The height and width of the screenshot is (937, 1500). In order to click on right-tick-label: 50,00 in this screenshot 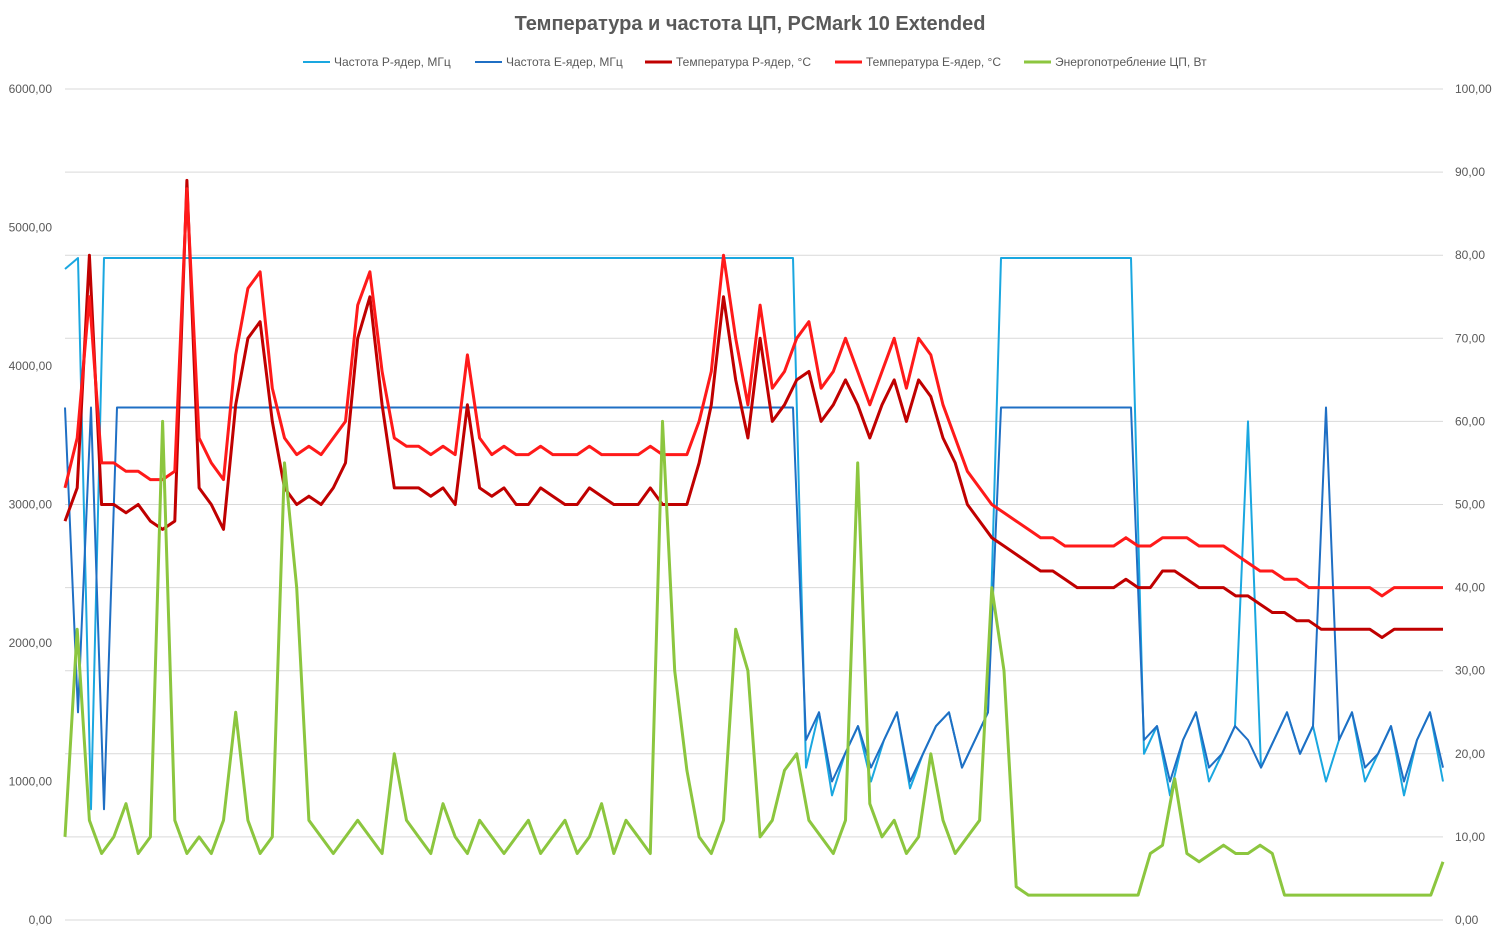, I will do `click(1470, 505)`.